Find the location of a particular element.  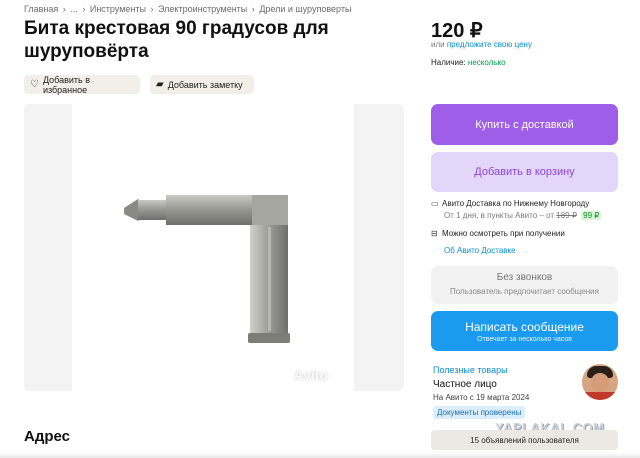

no-calls-title: Без звонков is located at coordinates (524, 277).